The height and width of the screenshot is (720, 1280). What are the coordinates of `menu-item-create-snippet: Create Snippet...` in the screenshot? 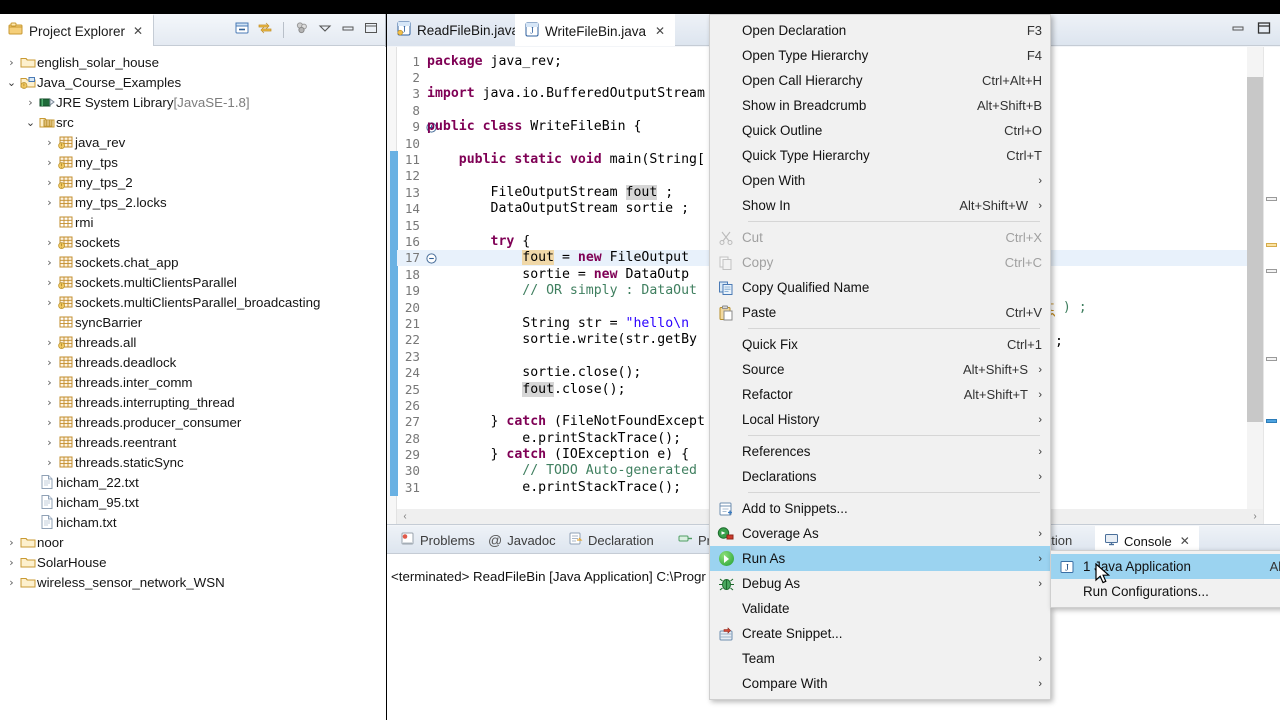 It's located at (880, 633).